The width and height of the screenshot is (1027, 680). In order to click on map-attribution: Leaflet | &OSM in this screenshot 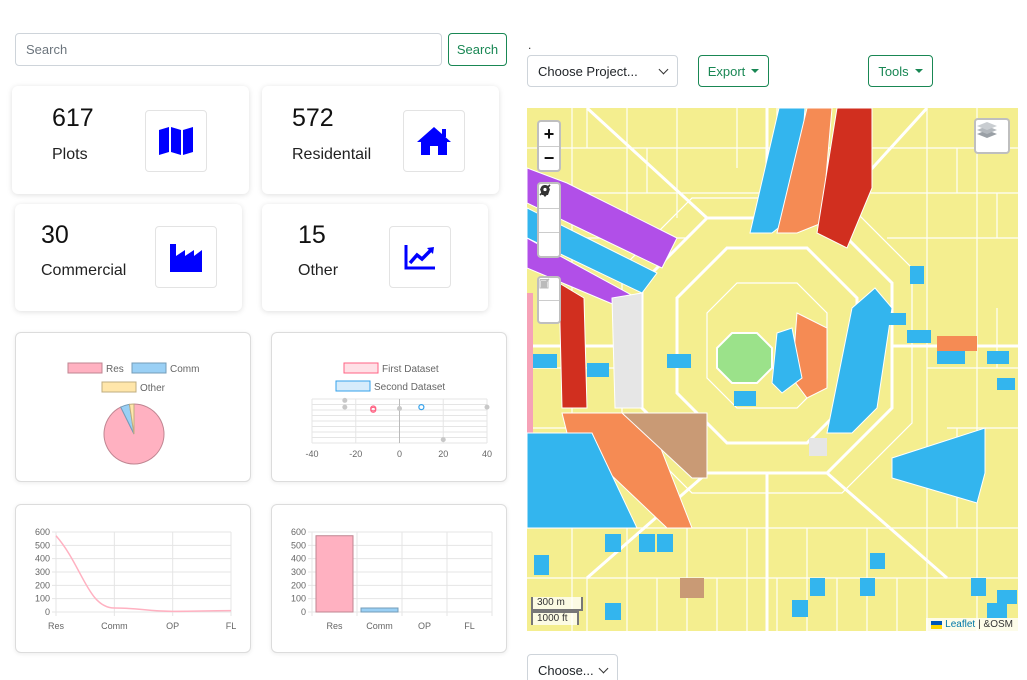, I will do `click(972, 624)`.